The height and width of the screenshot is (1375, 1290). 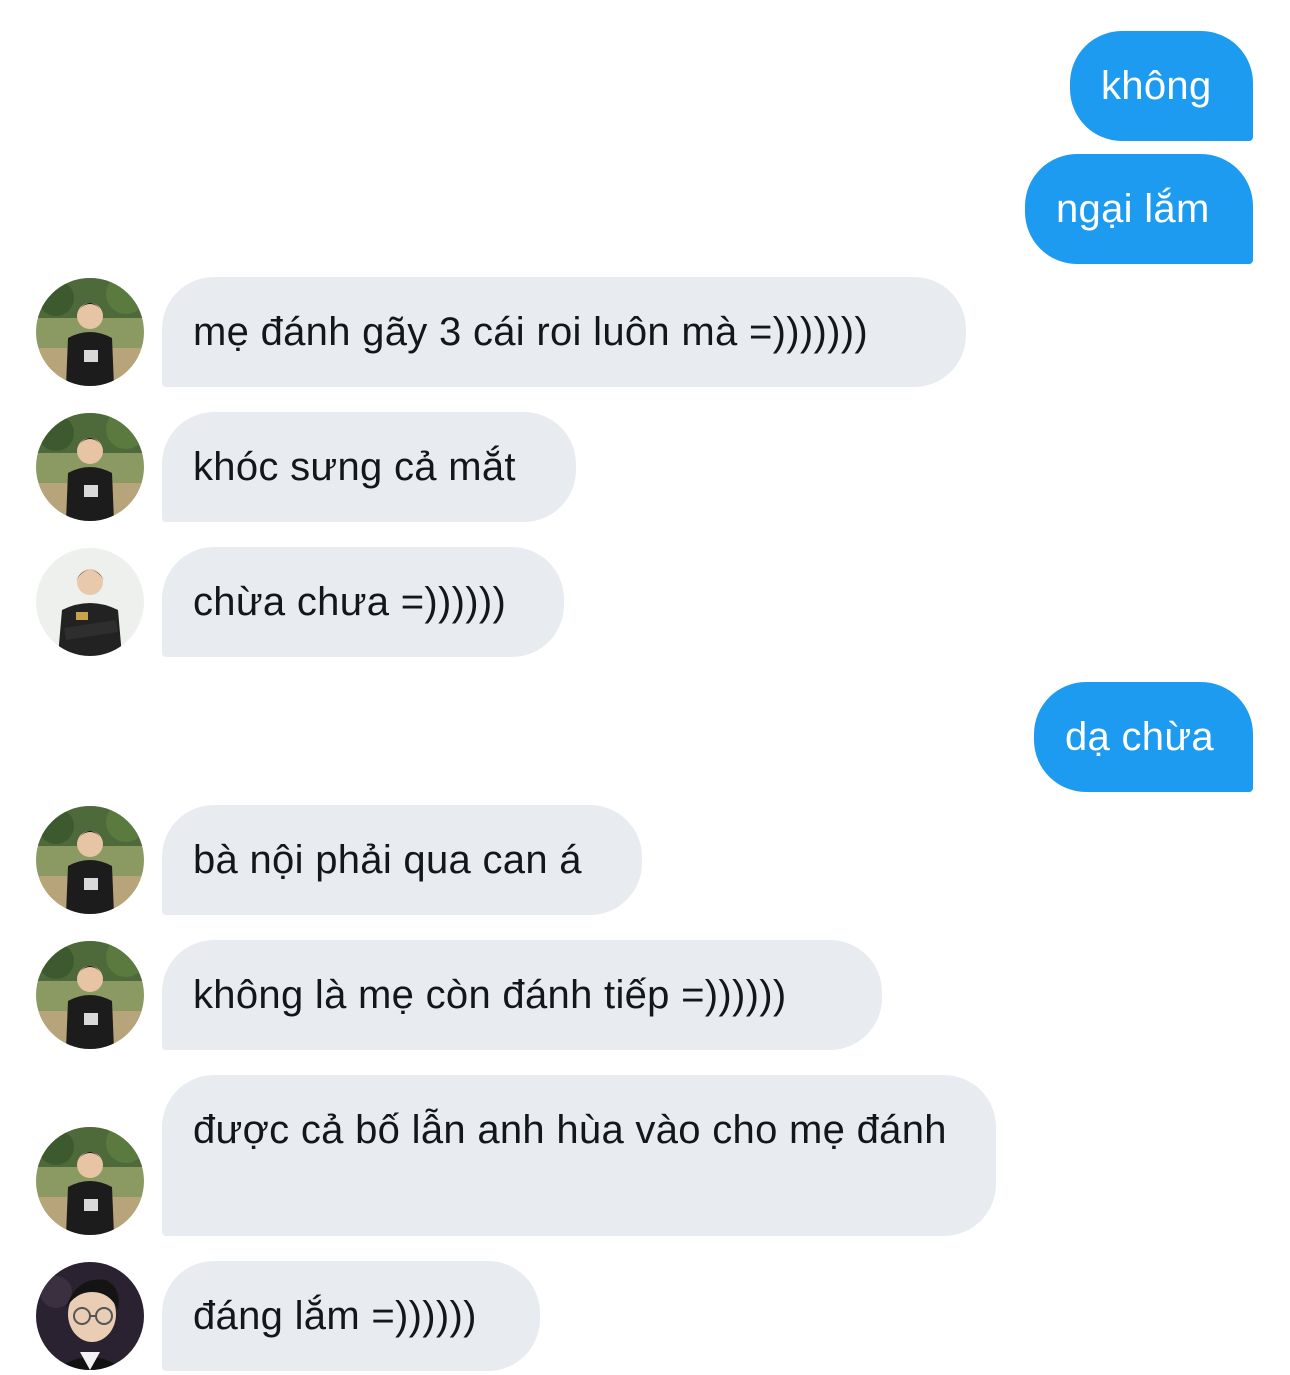 What do you see at coordinates (1139, 737) in the screenshot?
I see `message-text: dạ chừa` at bounding box center [1139, 737].